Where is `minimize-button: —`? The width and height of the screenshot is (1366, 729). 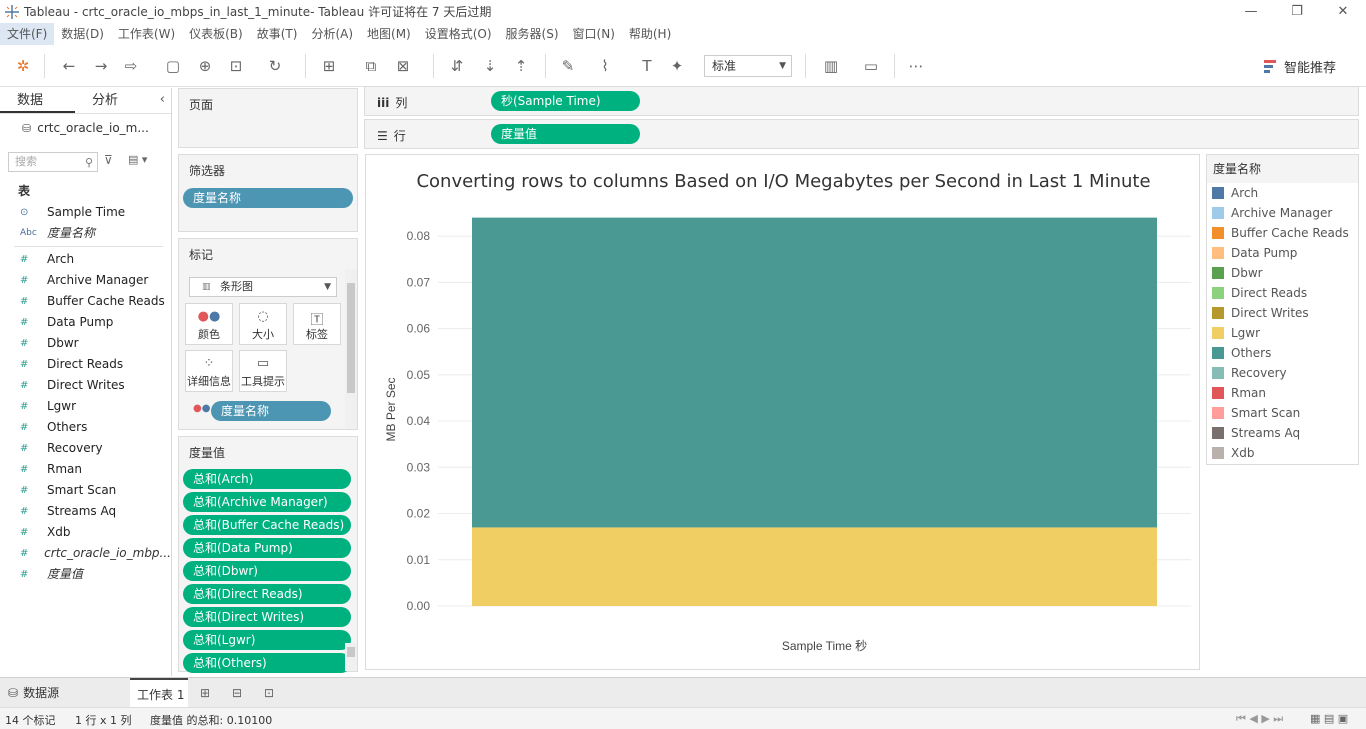
minimize-button: — is located at coordinates (1251, 11).